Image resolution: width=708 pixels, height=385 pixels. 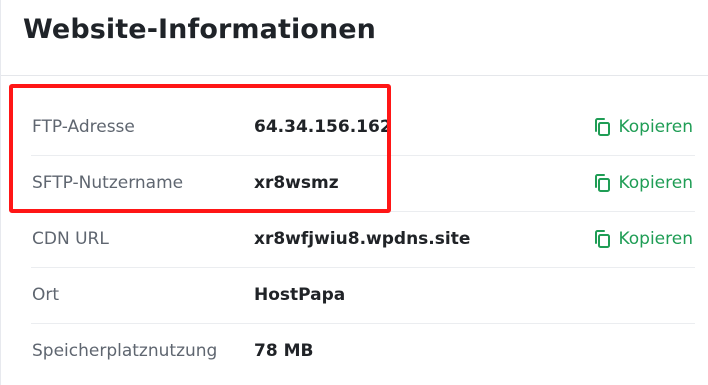 I want to click on cdn-url-label: CDN URL, so click(x=70, y=239).